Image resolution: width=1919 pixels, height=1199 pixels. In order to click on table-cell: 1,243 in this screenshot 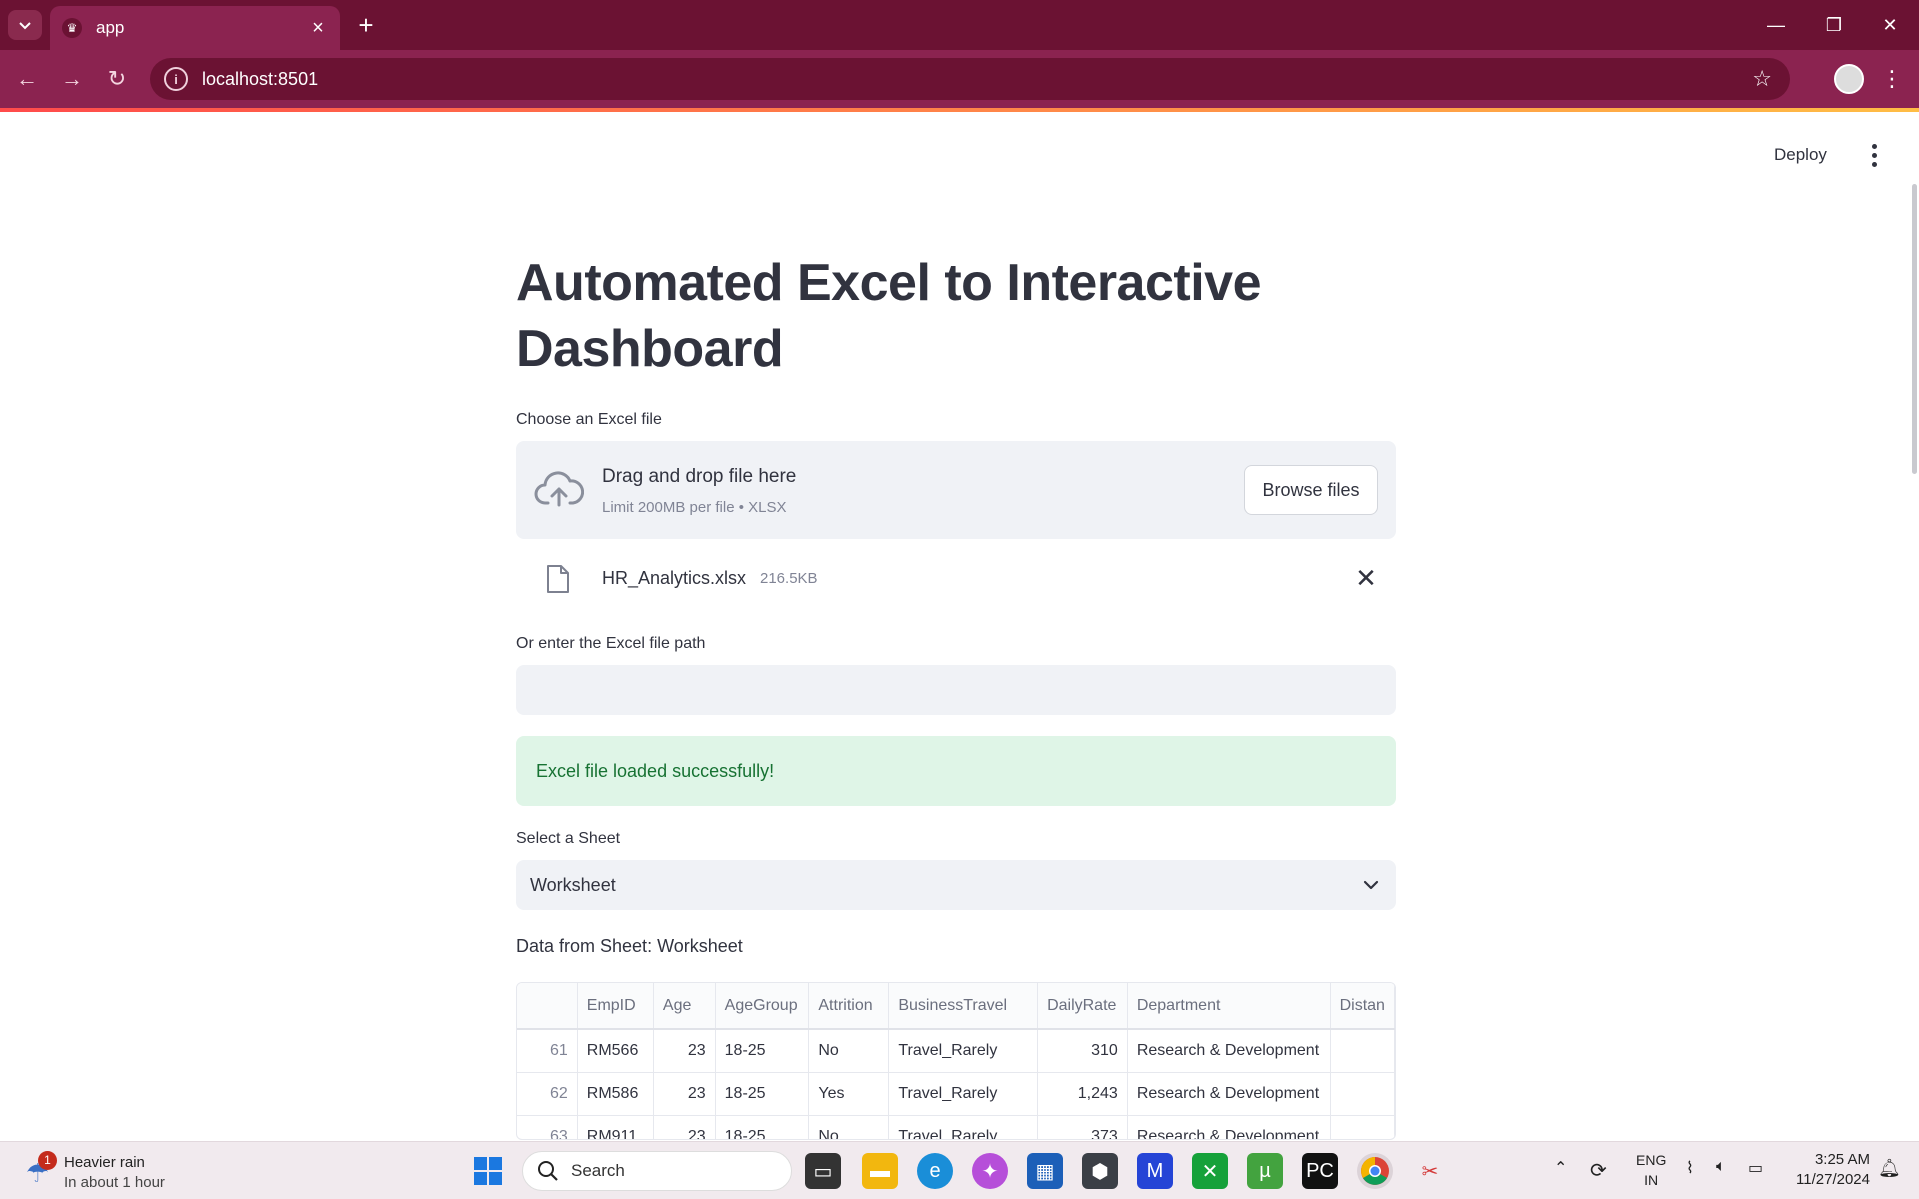, I will do `click(1082, 1094)`.